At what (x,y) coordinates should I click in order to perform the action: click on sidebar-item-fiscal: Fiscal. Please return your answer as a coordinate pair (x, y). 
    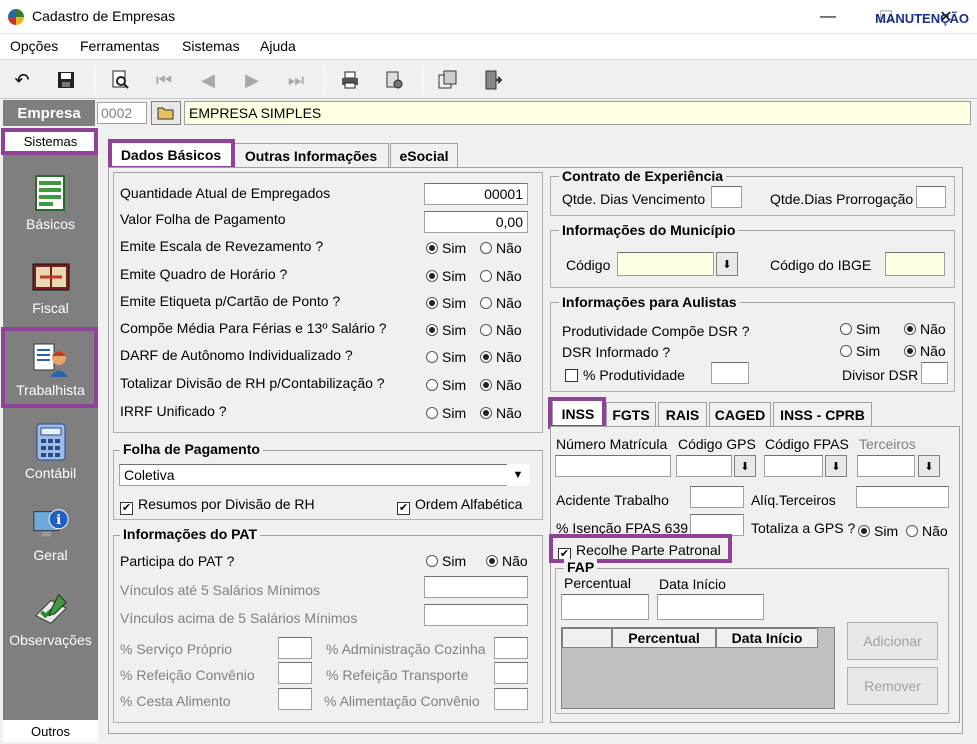
    Looking at the image, I should click on (50, 298).